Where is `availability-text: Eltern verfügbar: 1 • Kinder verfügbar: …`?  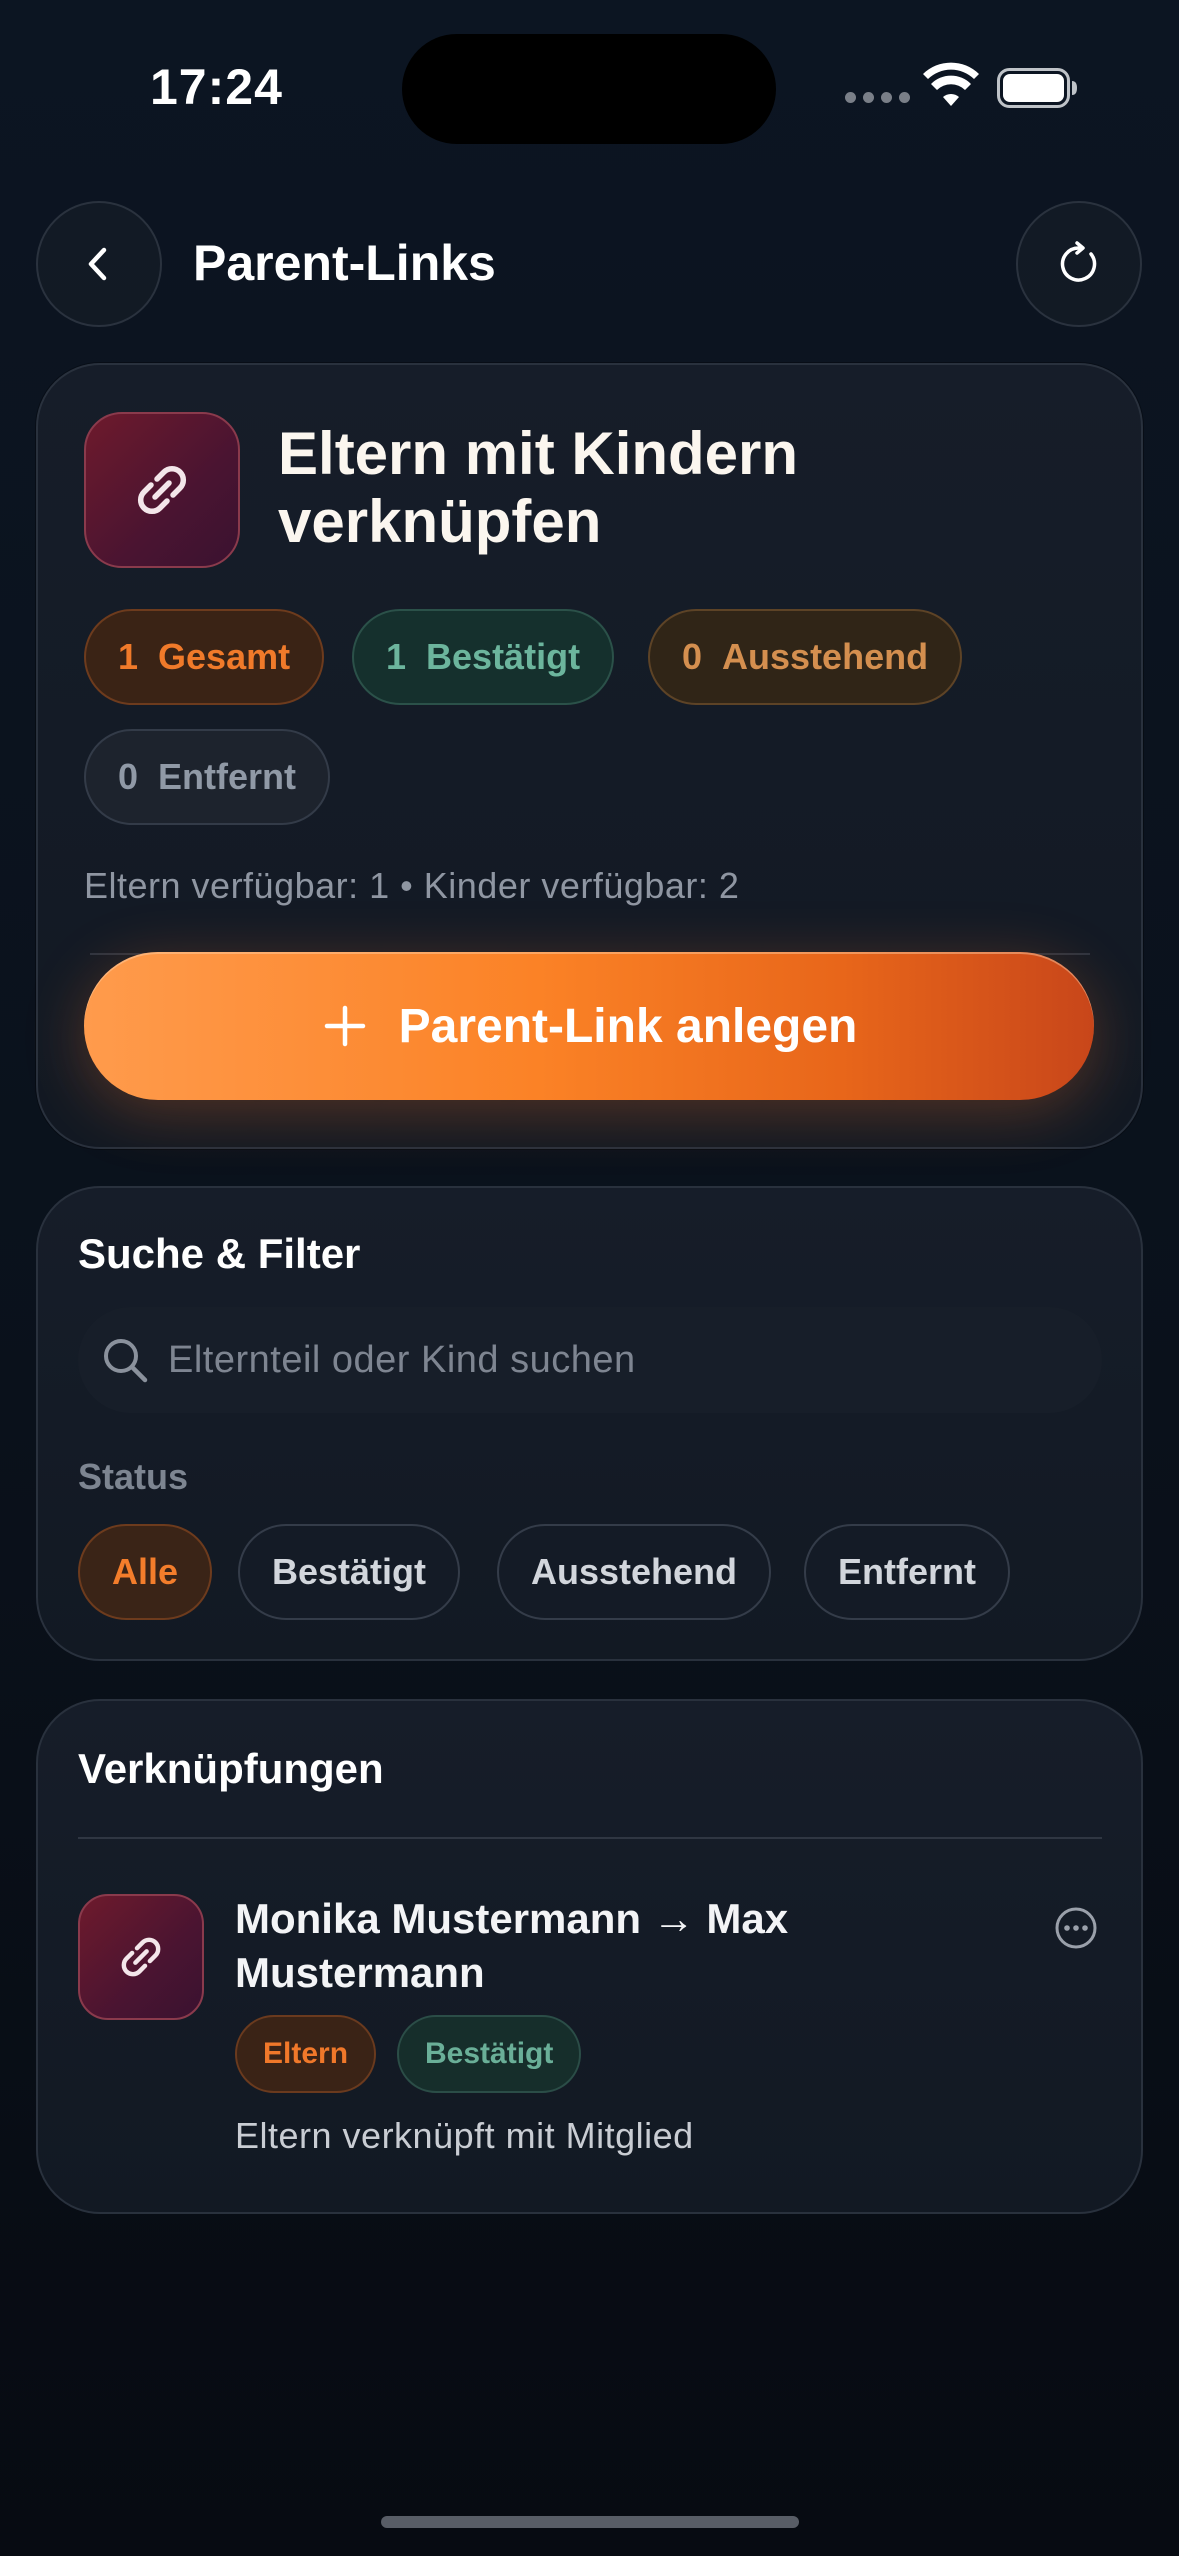 availability-text: Eltern verfügbar: 1 • Kinder verfügbar: … is located at coordinates (412, 885).